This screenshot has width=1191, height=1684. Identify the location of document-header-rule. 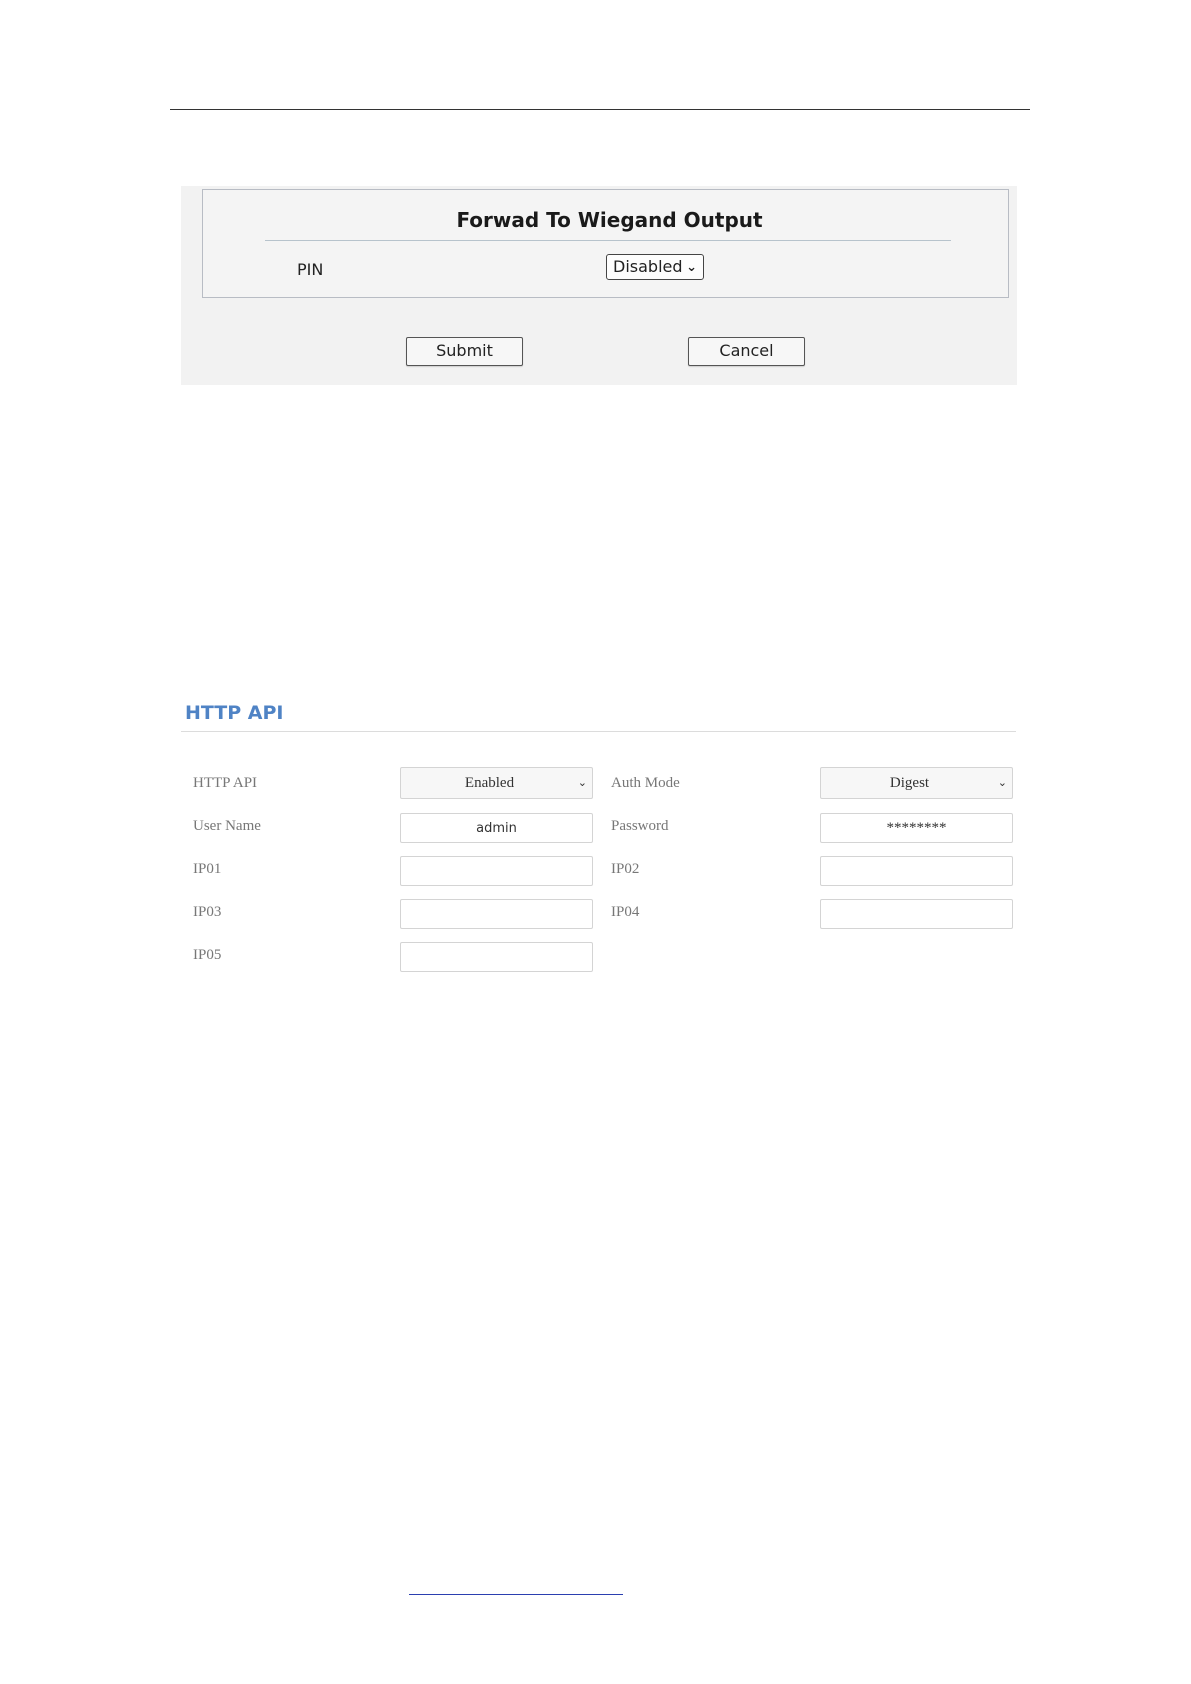
(600, 109).